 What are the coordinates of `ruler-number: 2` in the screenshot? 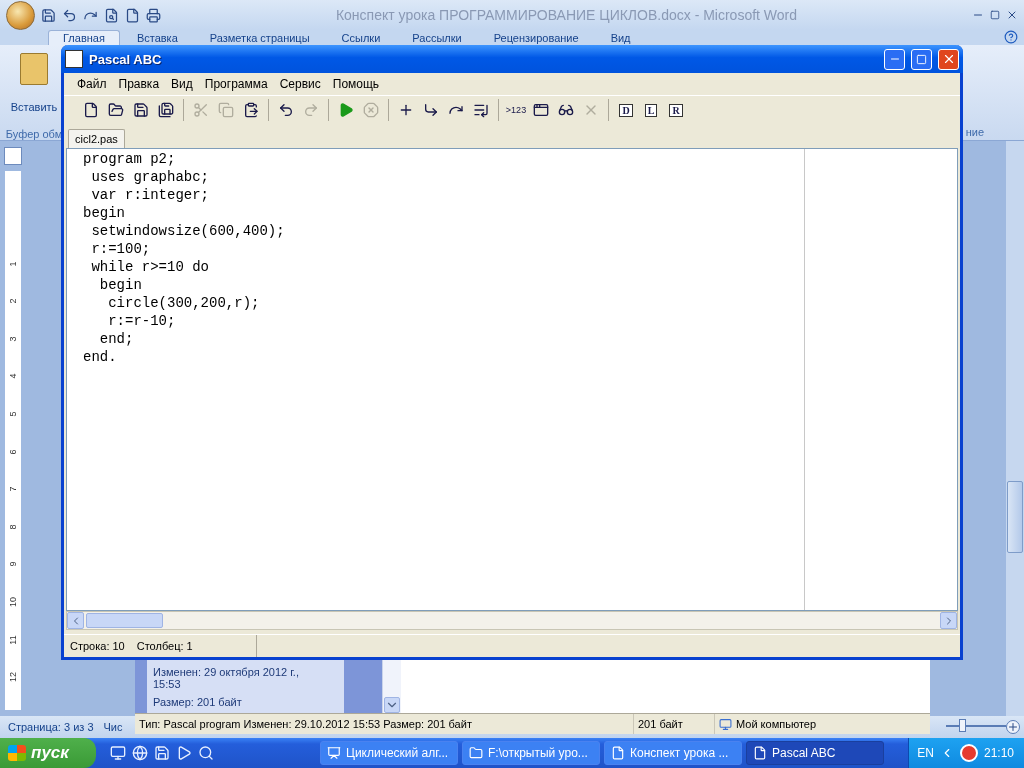 It's located at (13, 301).